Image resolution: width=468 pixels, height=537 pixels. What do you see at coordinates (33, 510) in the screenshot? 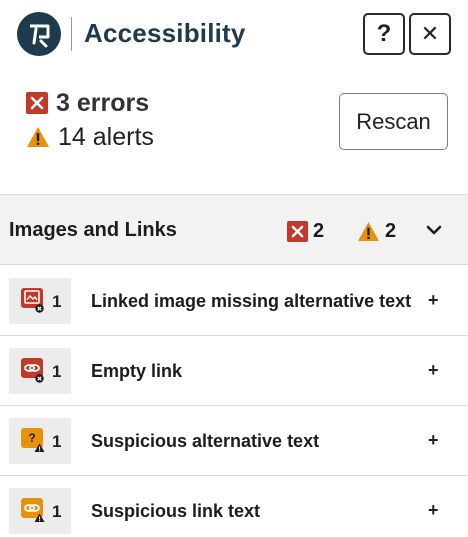
I see `suspicious-link-alert-icon` at bounding box center [33, 510].